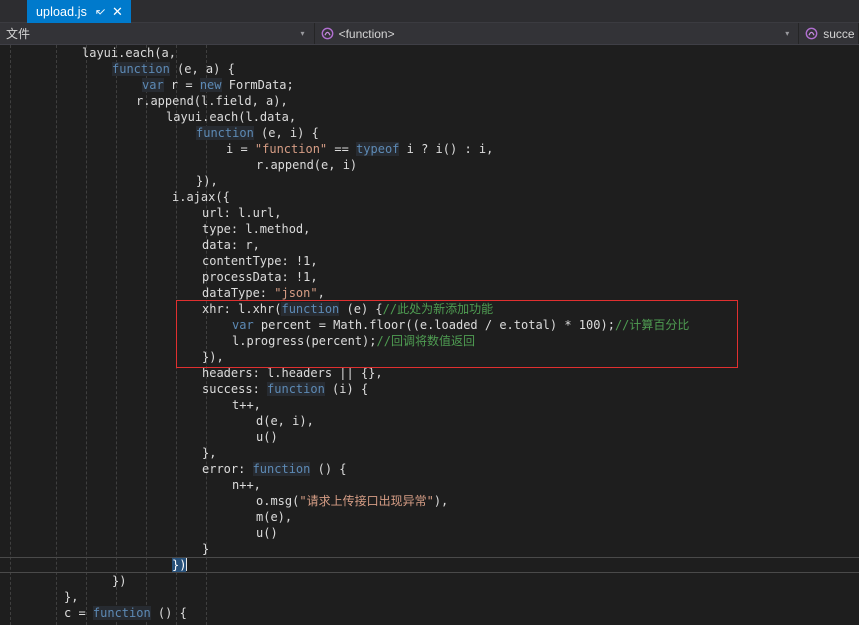 Image resolution: width=859 pixels, height=625 pixels. Describe the element at coordinates (811, 33) in the screenshot. I see `member-function-icon` at that location.